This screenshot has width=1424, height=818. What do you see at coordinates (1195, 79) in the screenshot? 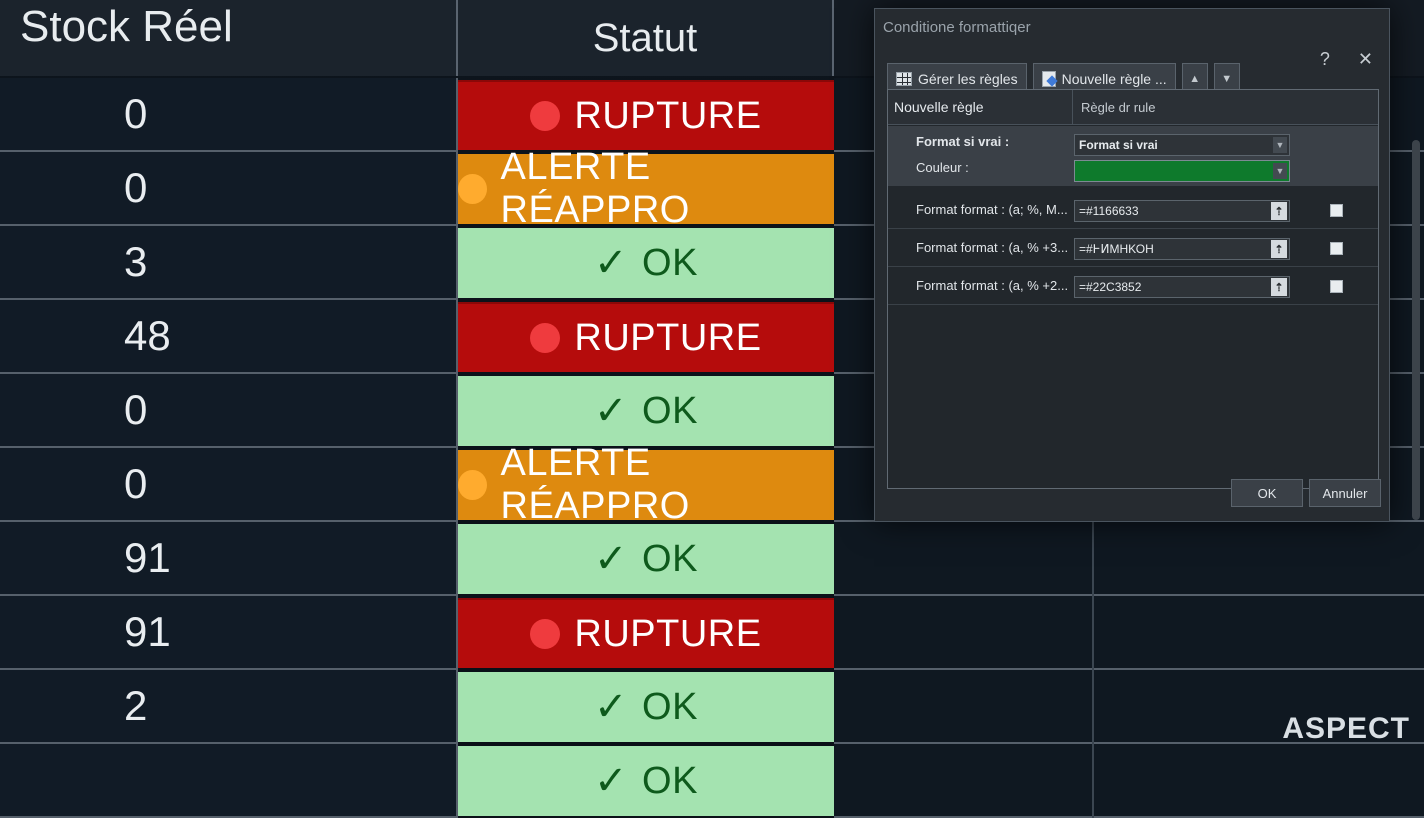
I see `arrow-up-icon: ▲` at bounding box center [1195, 79].